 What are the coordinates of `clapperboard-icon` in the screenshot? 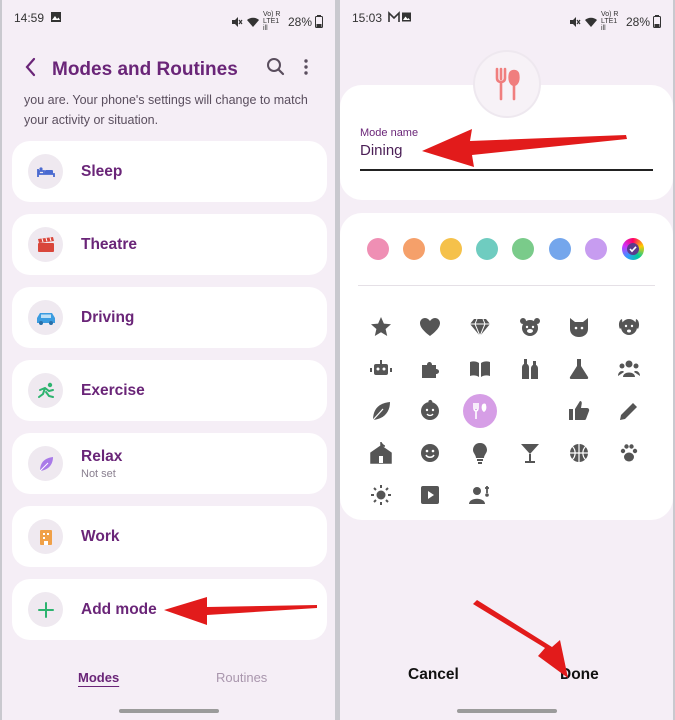 It's located at (45, 244).